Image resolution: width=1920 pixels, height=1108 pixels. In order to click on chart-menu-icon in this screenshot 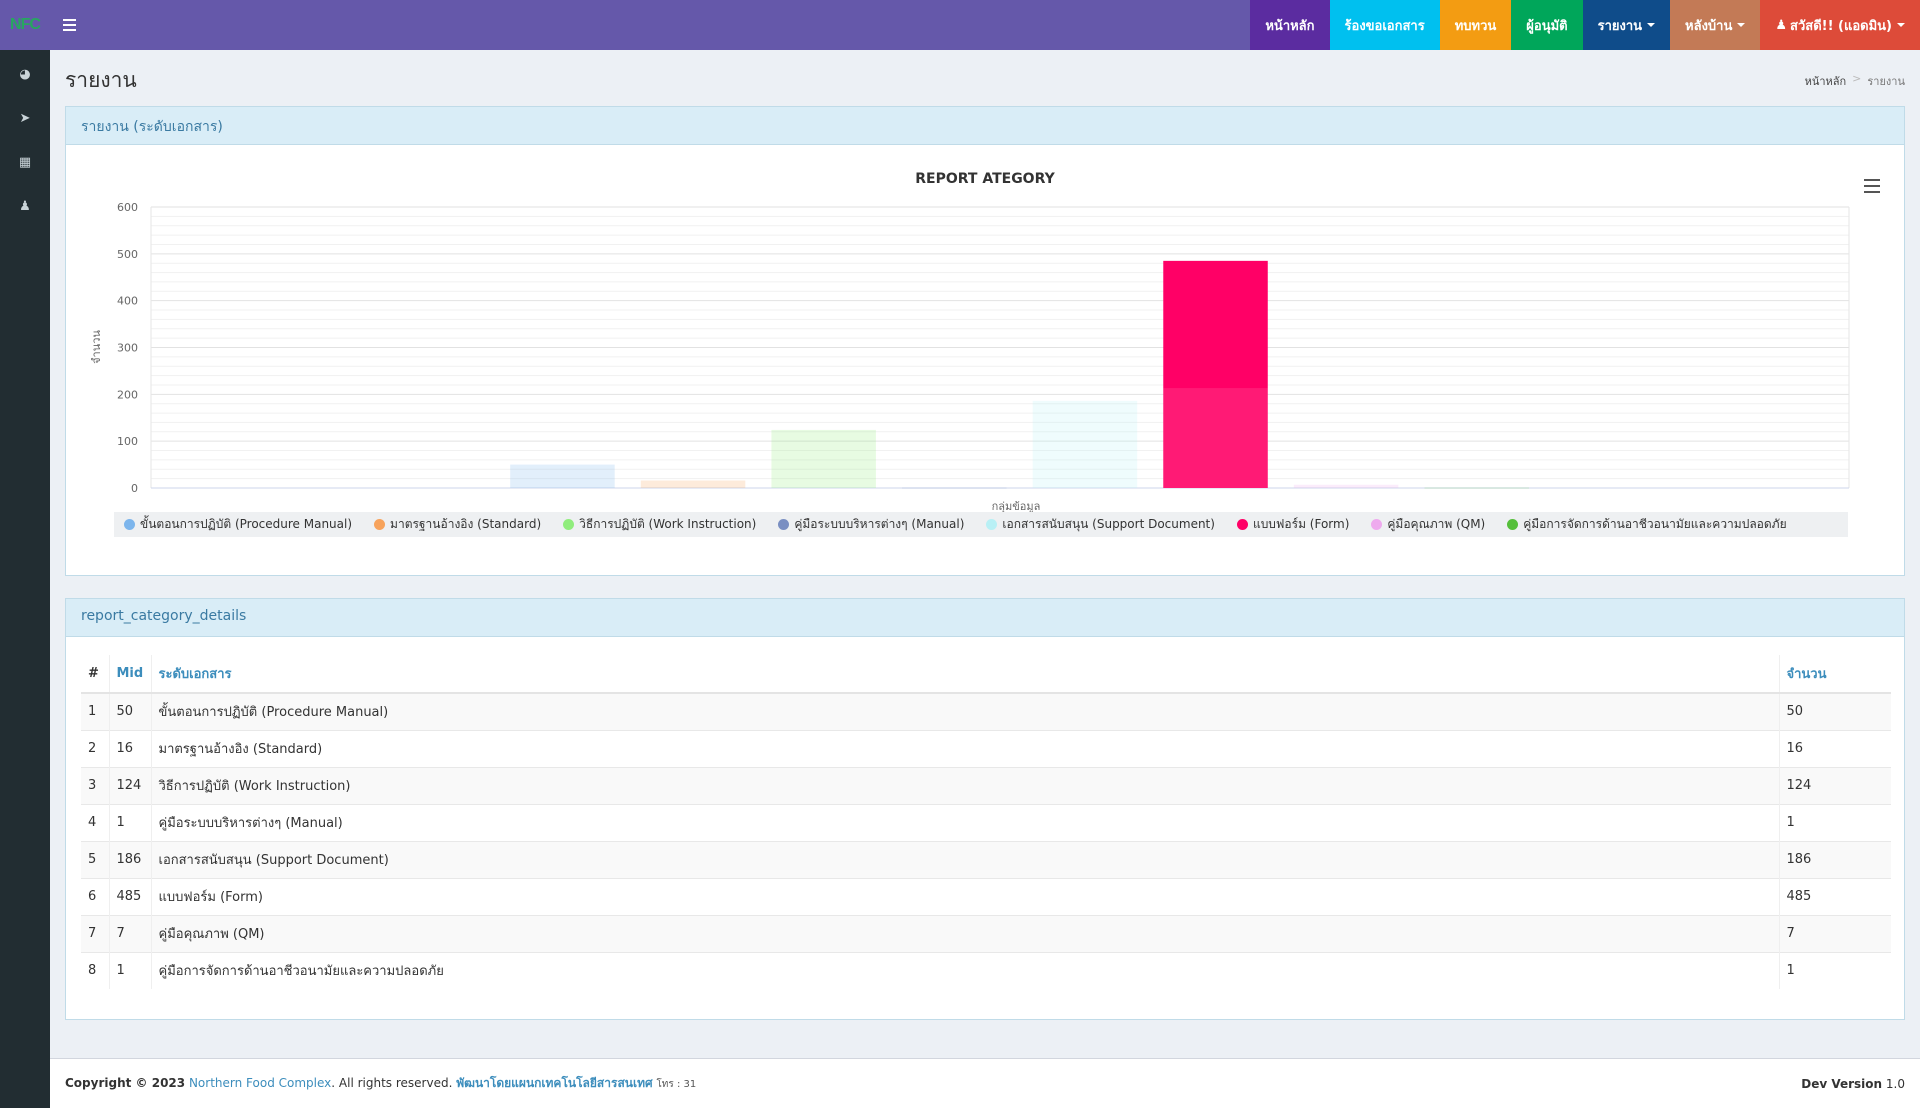, I will do `click(1872, 186)`.